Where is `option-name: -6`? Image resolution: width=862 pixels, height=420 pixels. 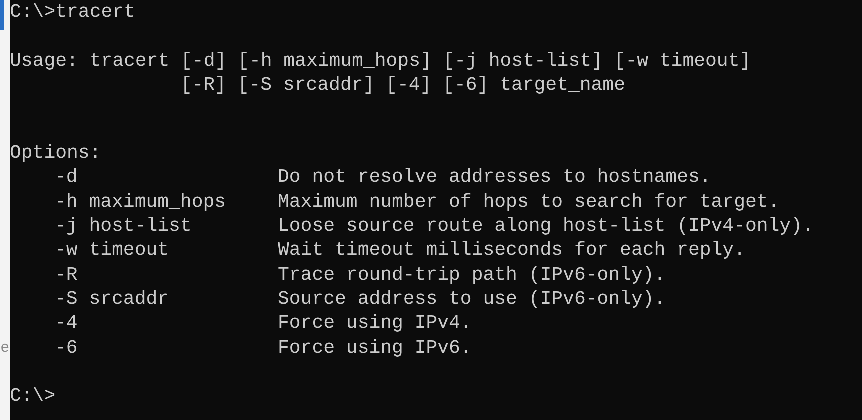 option-name: -6 is located at coordinates (66, 348).